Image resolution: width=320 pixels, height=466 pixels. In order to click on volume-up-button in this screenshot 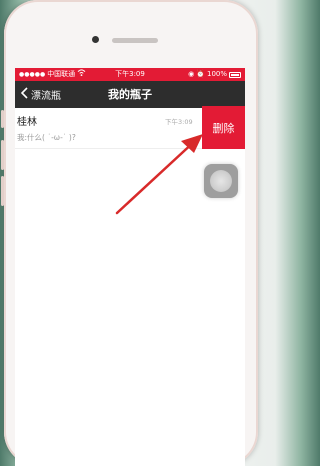, I will do `click(2, 155)`.